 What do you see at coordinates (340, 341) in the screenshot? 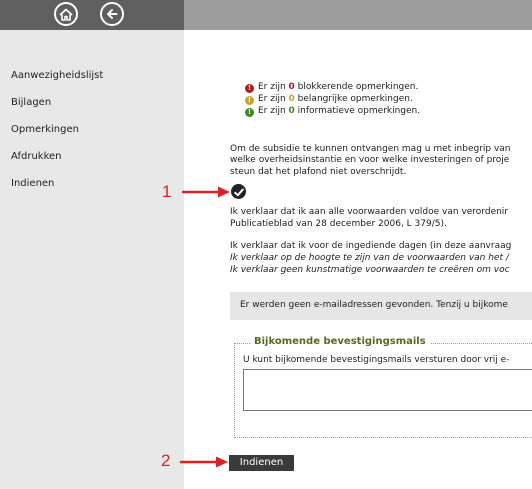
I see `extra-mails-legend: Bijkomende bevestigingsmails` at bounding box center [340, 341].